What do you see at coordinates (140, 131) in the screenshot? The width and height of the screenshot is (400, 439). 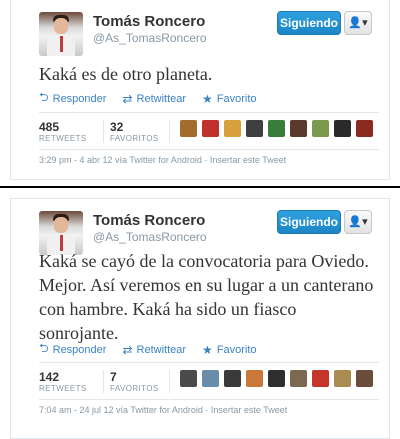 I see `favorites-stat: 32 FAVORITOS` at bounding box center [140, 131].